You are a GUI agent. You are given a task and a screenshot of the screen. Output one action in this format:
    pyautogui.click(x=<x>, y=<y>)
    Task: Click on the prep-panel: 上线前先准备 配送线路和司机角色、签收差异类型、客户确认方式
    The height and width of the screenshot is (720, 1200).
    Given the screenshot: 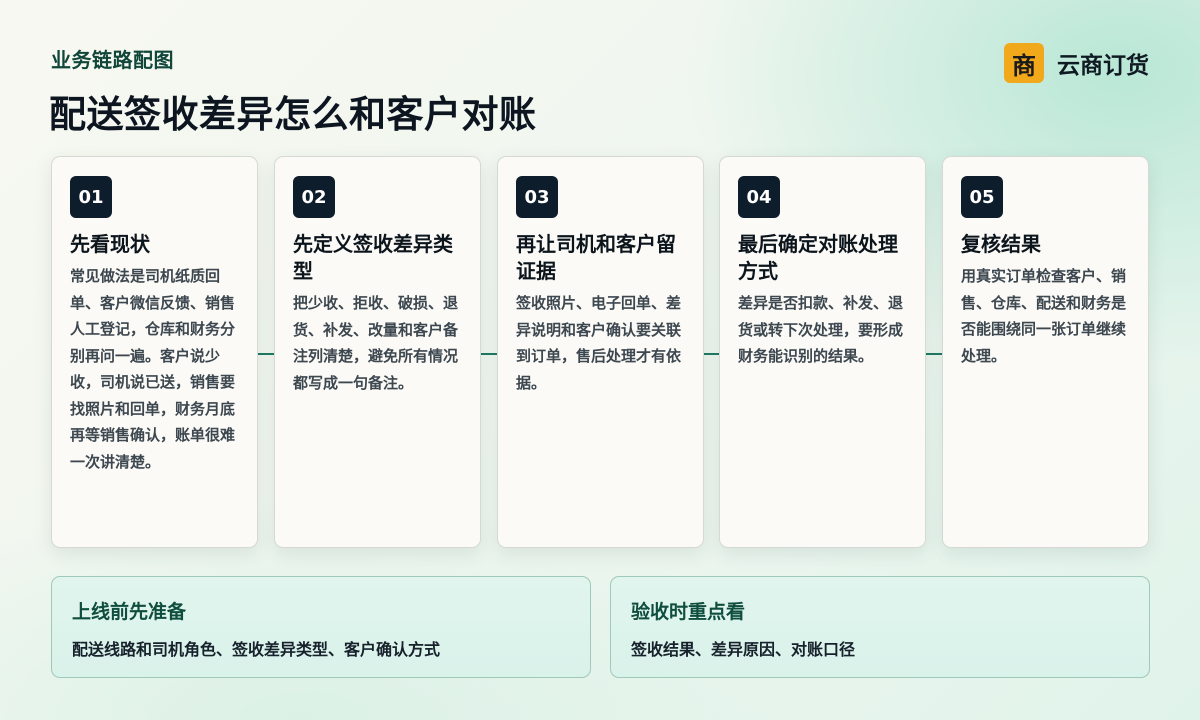 What is the action you would take?
    pyautogui.click(x=321, y=627)
    